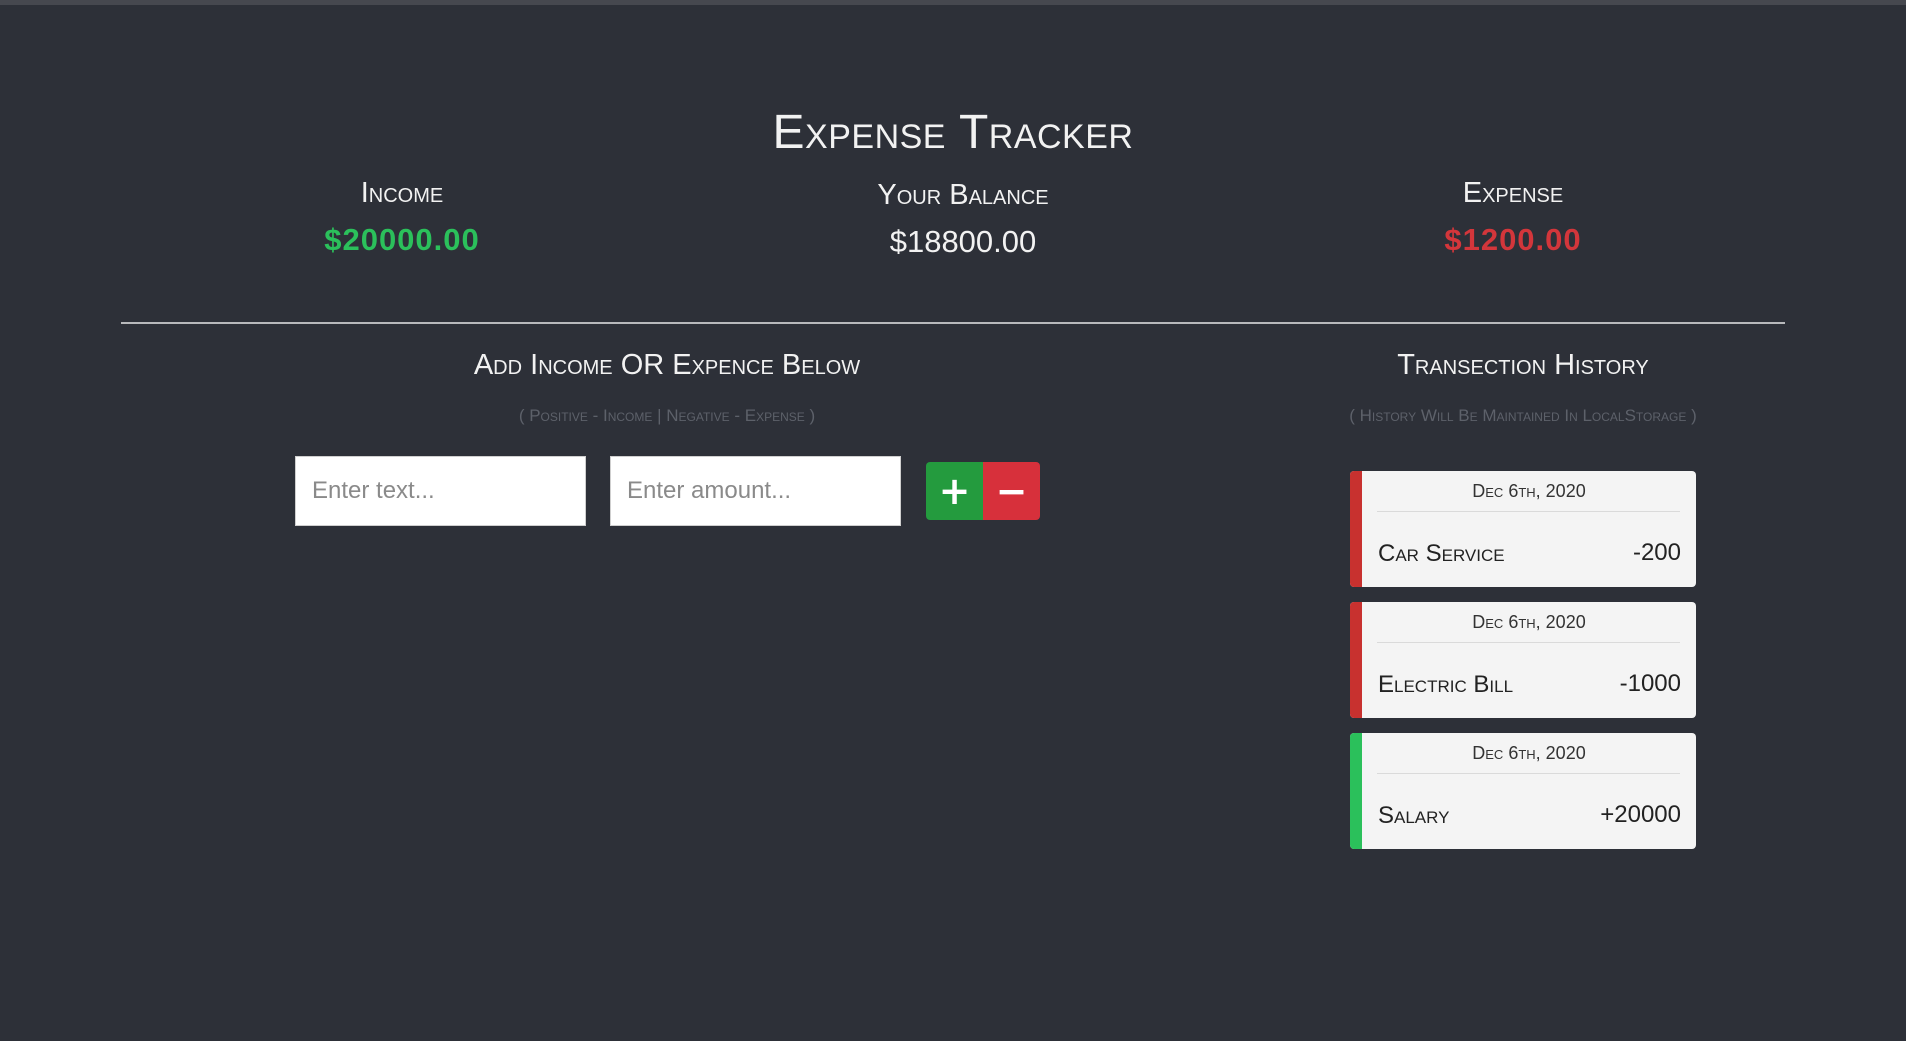  I want to click on minus-icon: −, so click(1011, 491).